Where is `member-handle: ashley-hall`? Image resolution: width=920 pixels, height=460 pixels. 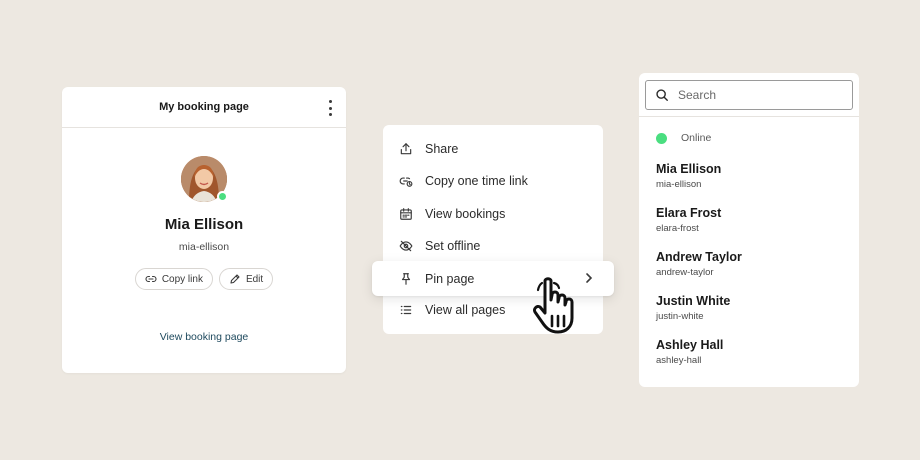
member-handle: ashley-hall is located at coordinates (679, 360).